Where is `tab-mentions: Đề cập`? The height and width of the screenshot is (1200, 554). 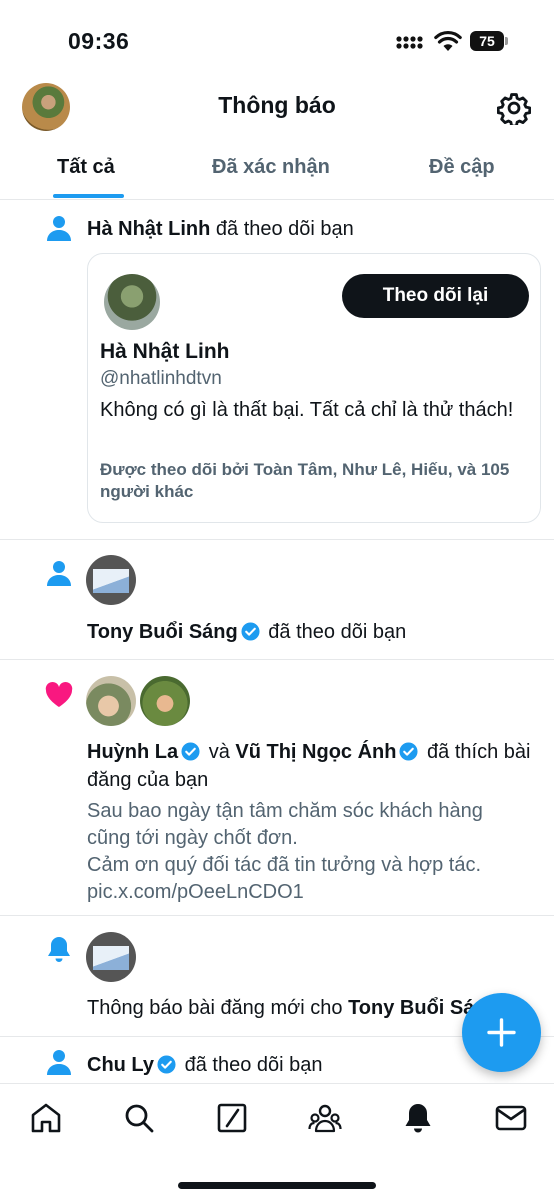
tab-mentions: Đề cập is located at coordinates (462, 167).